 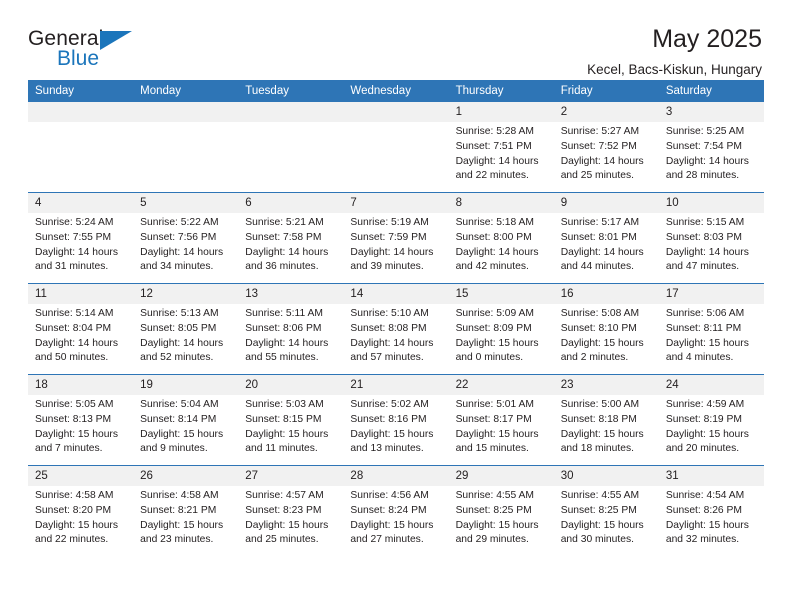 I want to click on day-number: 27, so click(x=291, y=476).